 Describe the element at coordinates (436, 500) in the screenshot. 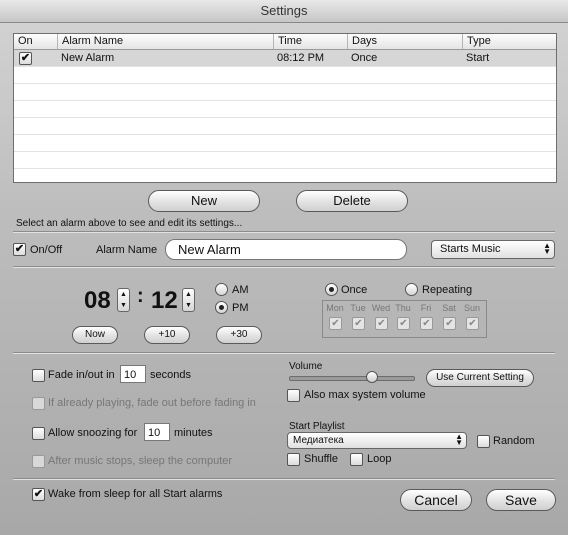

I see `cancel-button: Cancel` at that location.